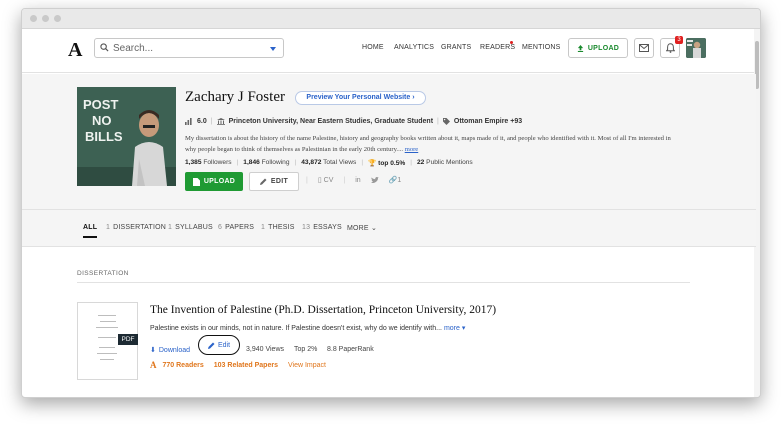  I want to click on following-stat: 1,846 Following, so click(266, 163).